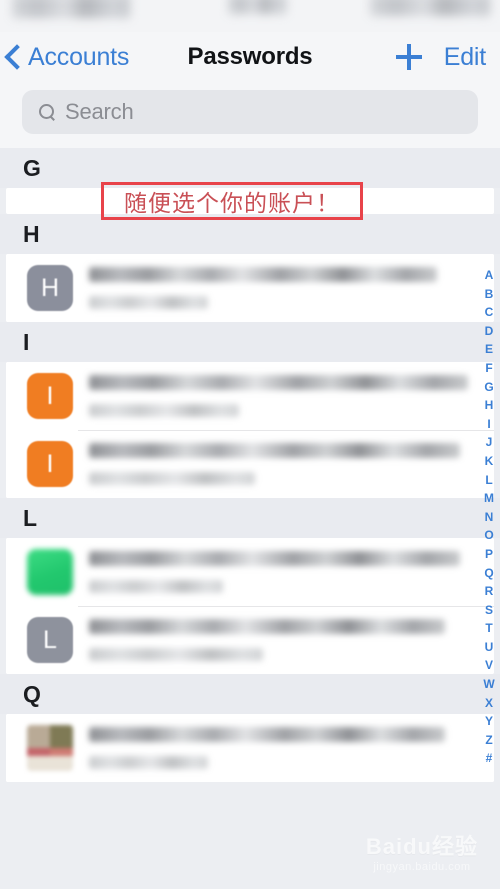  What do you see at coordinates (17, 57) in the screenshot?
I see `chevron-left-icon` at bounding box center [17, 57].